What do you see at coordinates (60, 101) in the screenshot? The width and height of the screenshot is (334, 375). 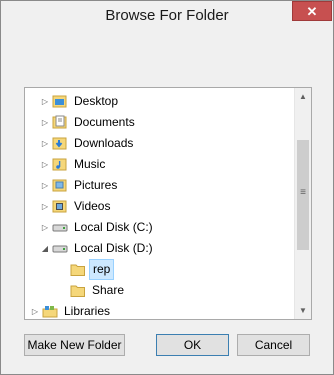 I see `desktop-folder-icon` at bounding box center [60, 101].